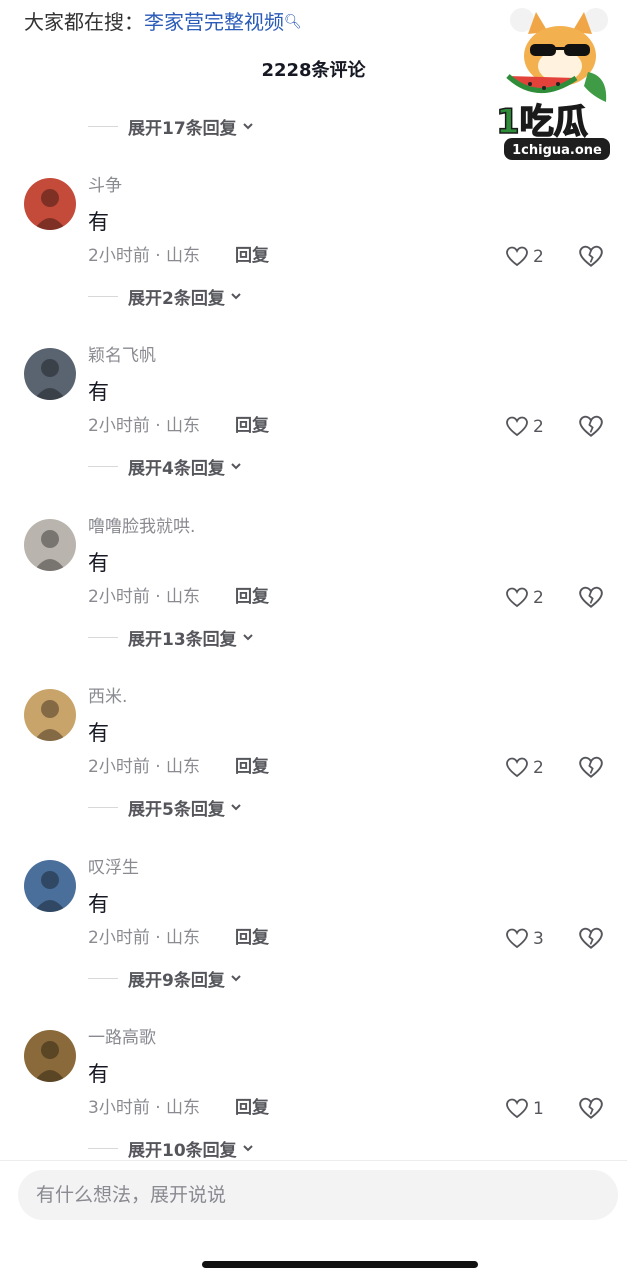  Describe the element at coordinates (538, 939) in the screenshot. I see `like-count: 3` at that location.